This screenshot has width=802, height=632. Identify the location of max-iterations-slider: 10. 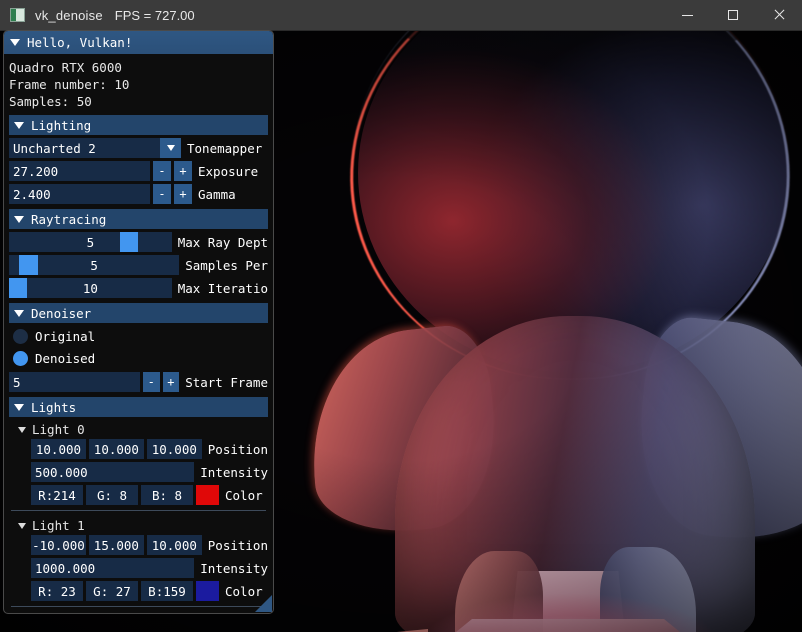
(90, 288).